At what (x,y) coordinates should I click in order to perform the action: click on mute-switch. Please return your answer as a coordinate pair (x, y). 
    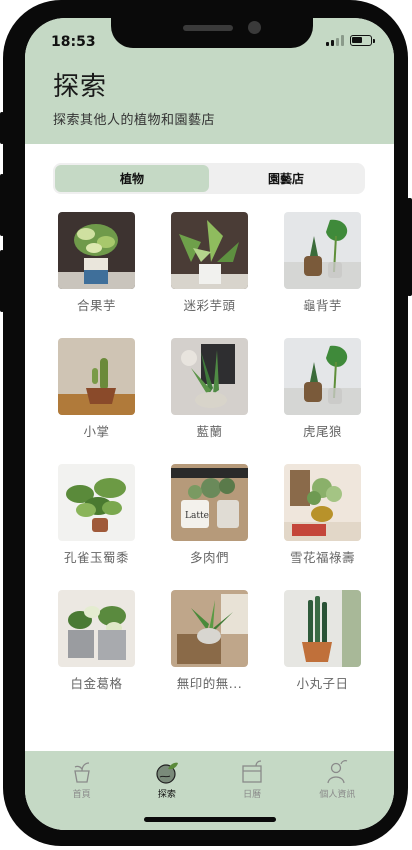
    Looking at the image, I should click on (2, 128).